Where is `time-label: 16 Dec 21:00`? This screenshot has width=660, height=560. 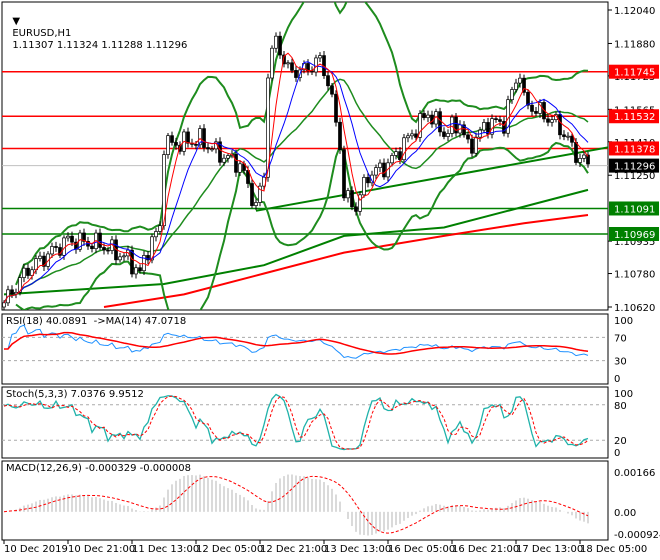
time-label: 16 Dec 21:00 is located at coordinates (485, 549).